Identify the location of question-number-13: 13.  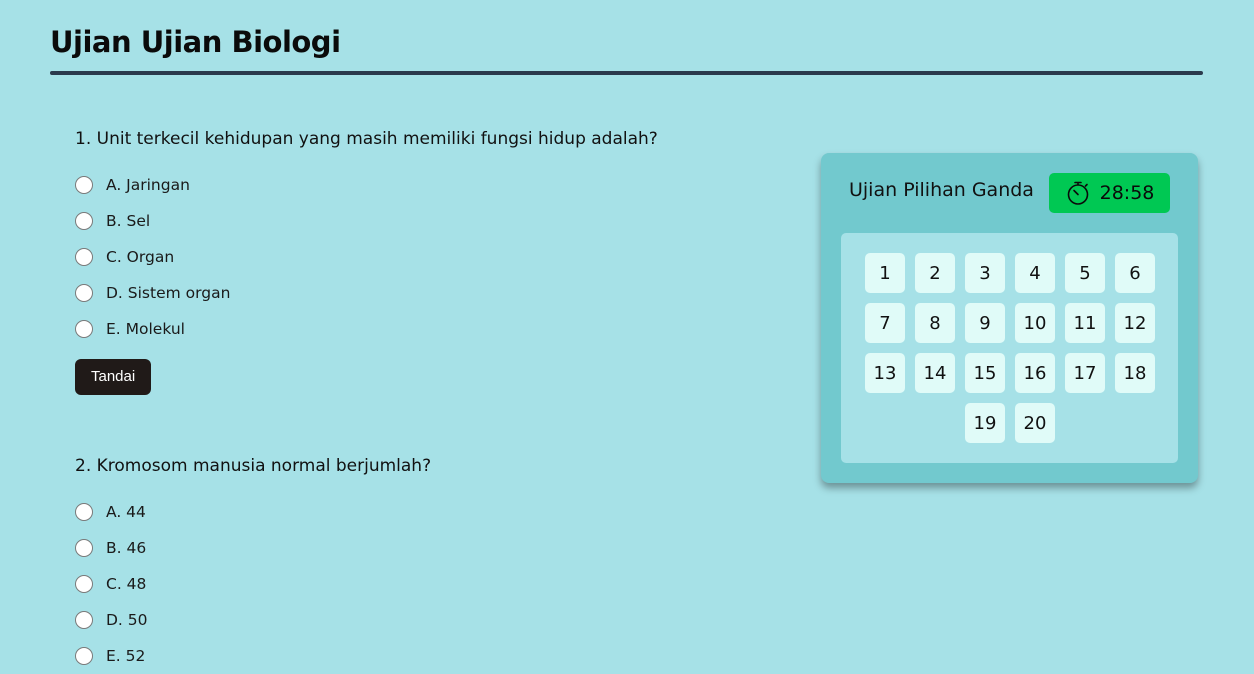
(885, 373).